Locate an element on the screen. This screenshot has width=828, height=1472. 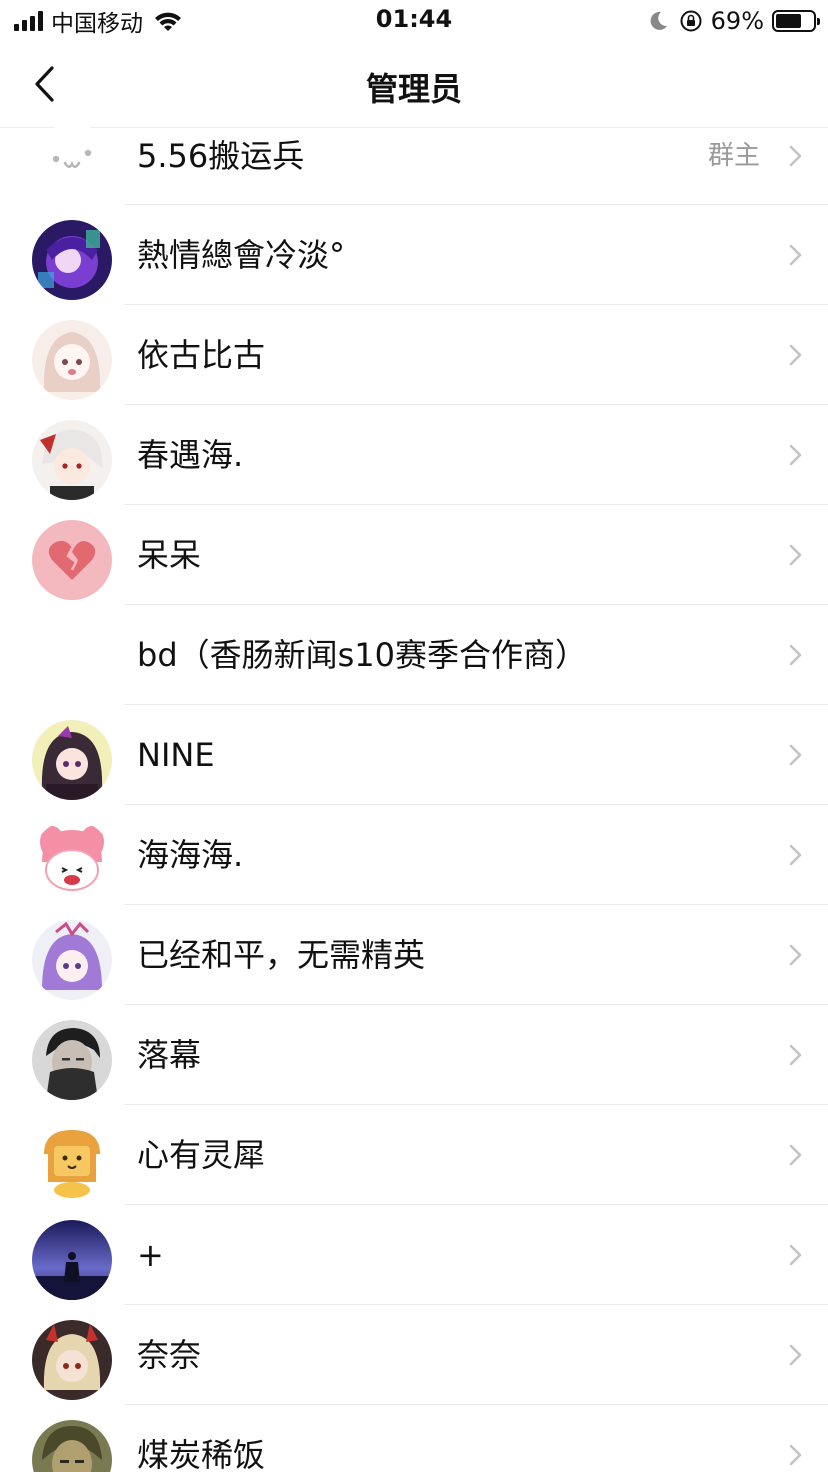
status-right: 69% is located at coordinates (733, 21).